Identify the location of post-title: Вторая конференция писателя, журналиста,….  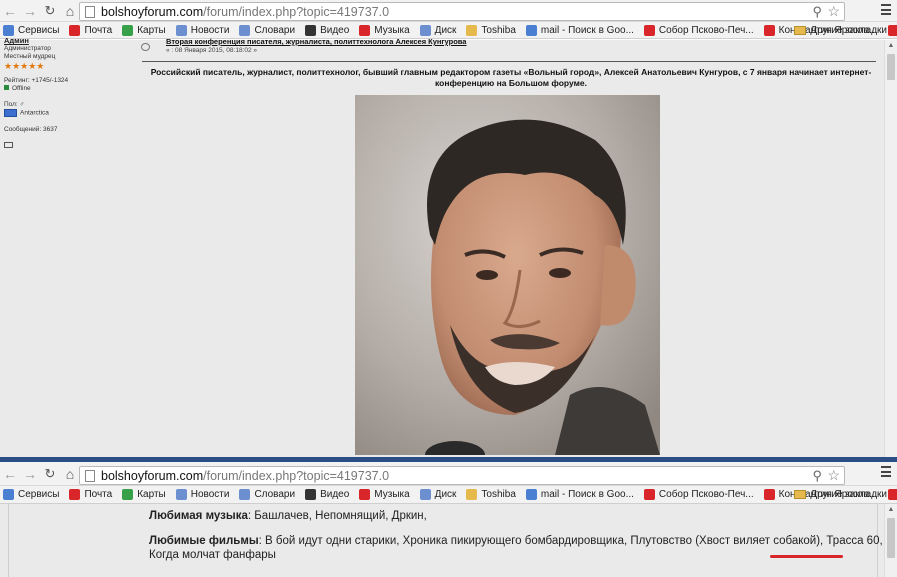
(316, 41).